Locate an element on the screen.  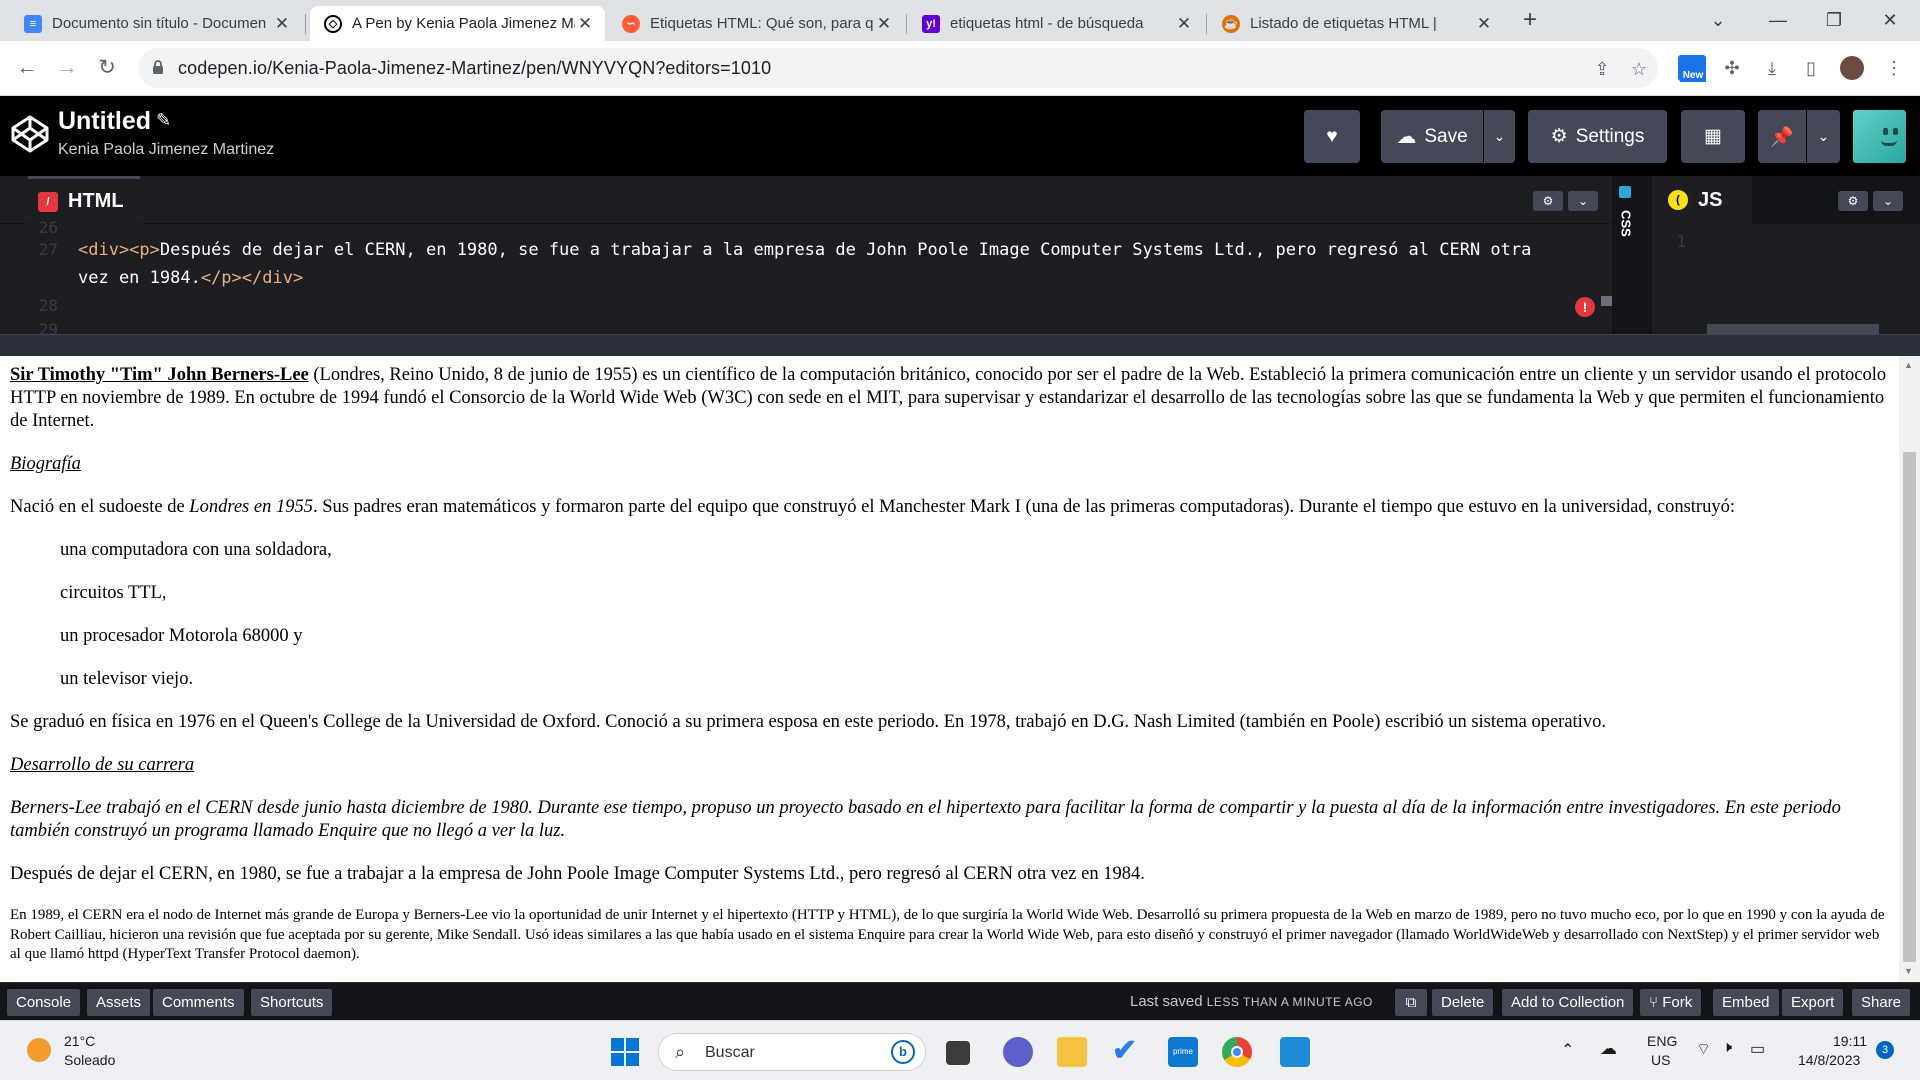
save-button: ☁ Save is located at coordinates (1432, 136).